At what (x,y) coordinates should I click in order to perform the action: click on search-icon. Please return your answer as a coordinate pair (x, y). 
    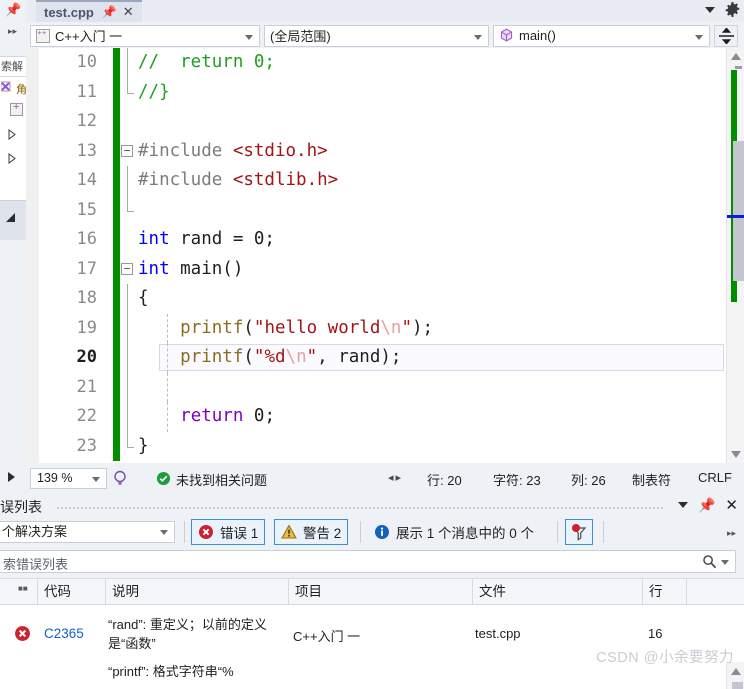
    Looking at the image, I should click on (709, 561).